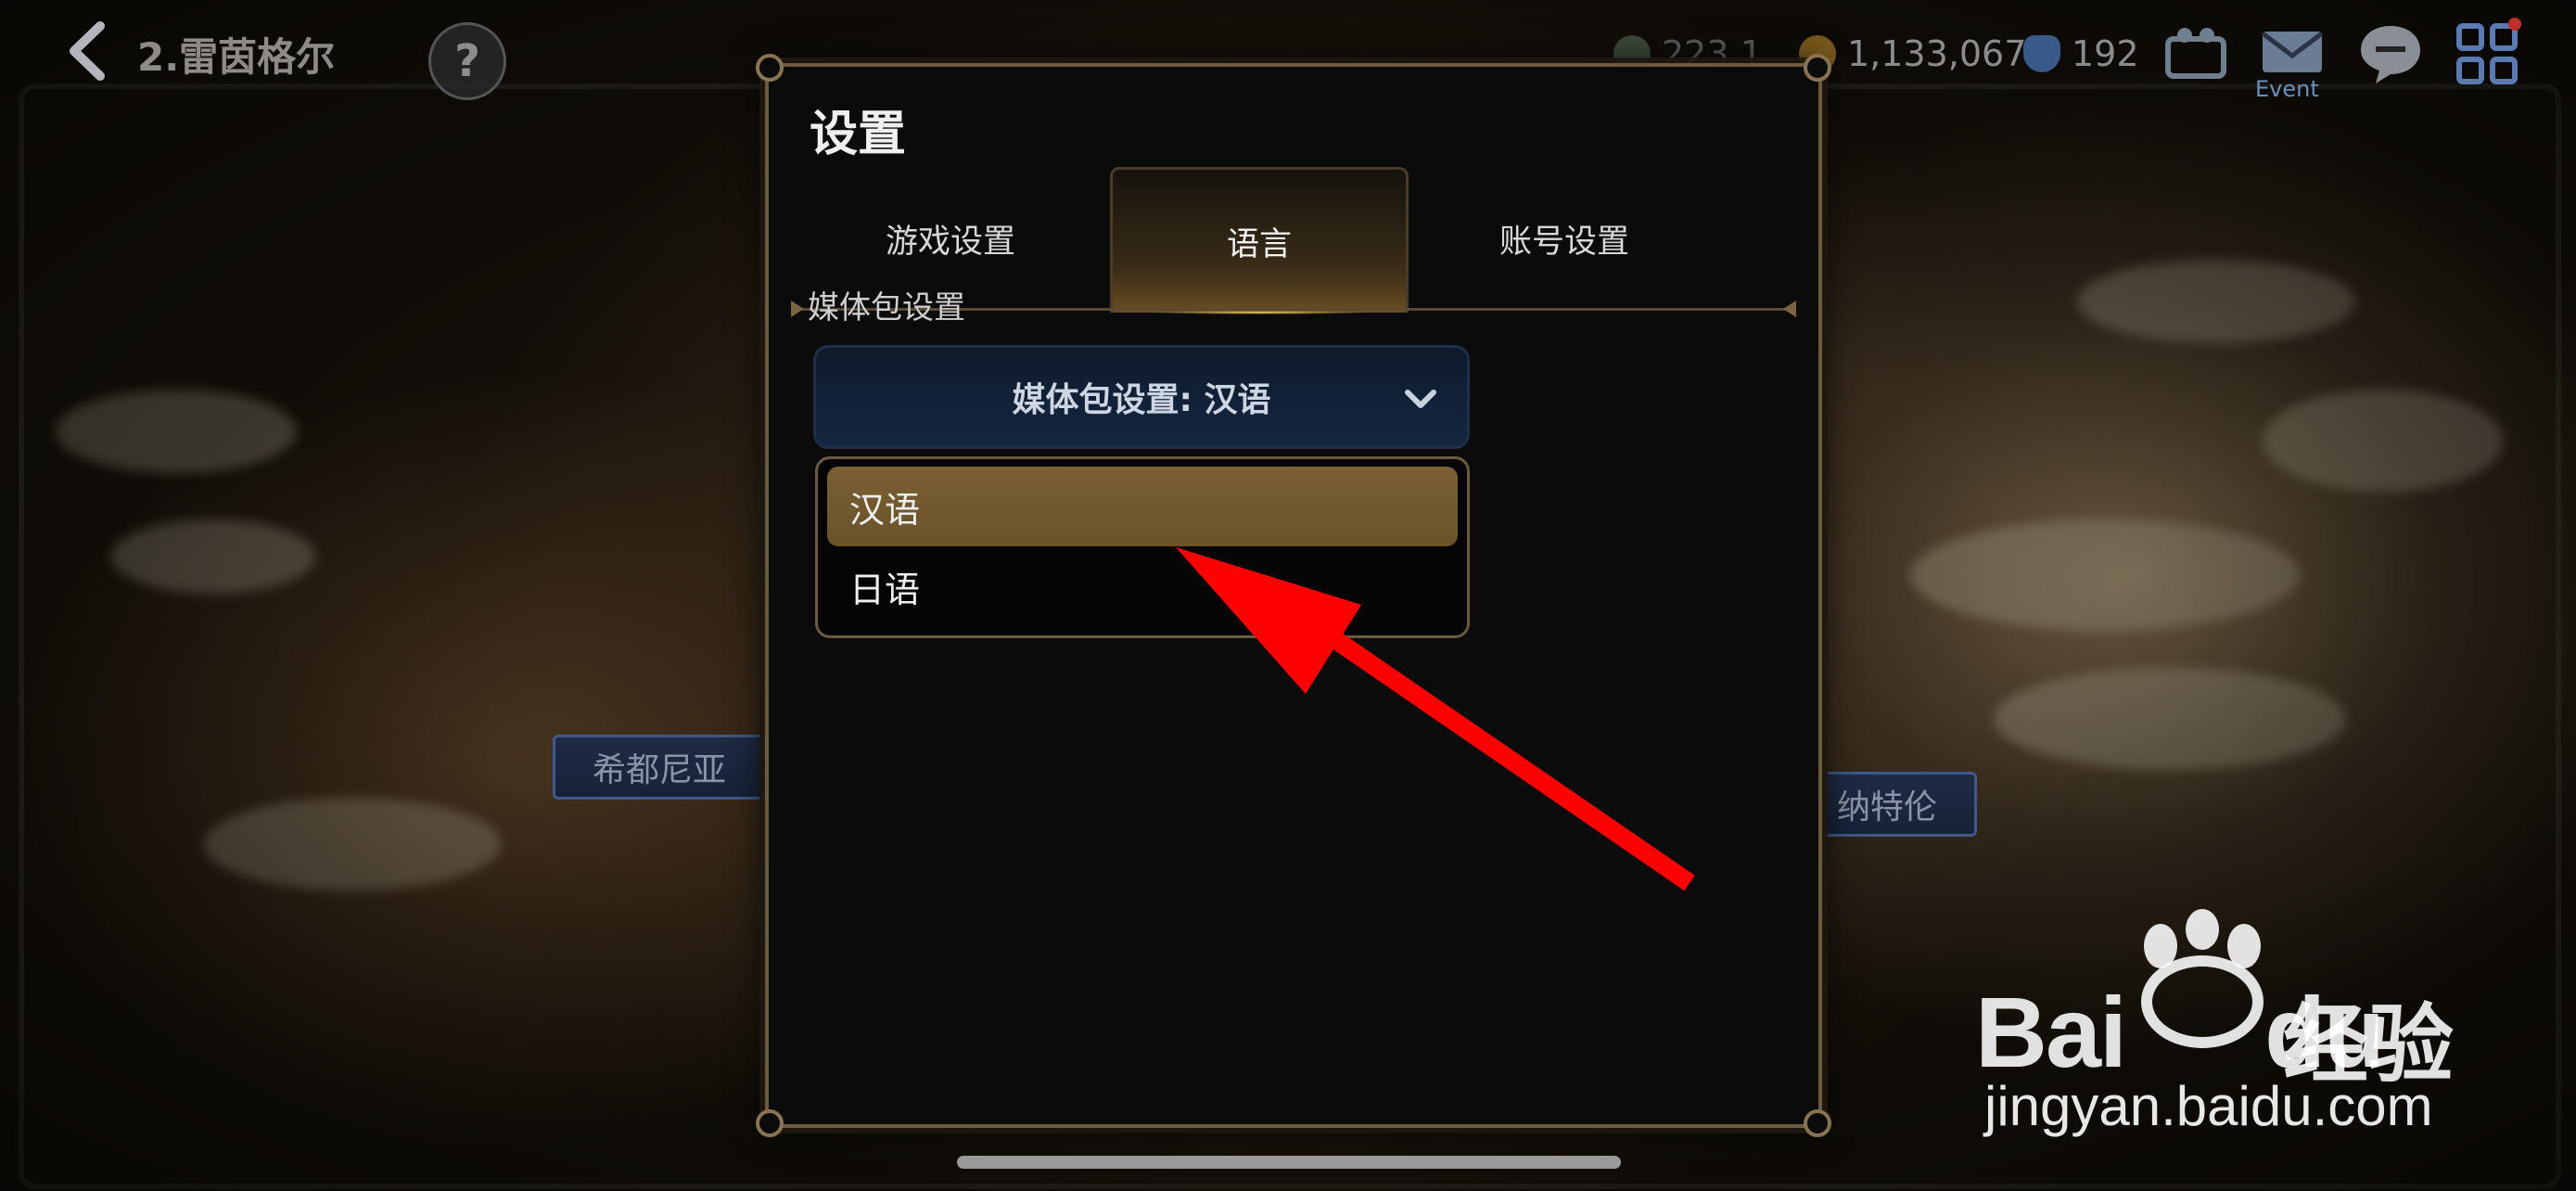 The height and width of the screenshot is (1191, 2576). I want to click on currency-gold: 1,133,067, so click(1913, 53).